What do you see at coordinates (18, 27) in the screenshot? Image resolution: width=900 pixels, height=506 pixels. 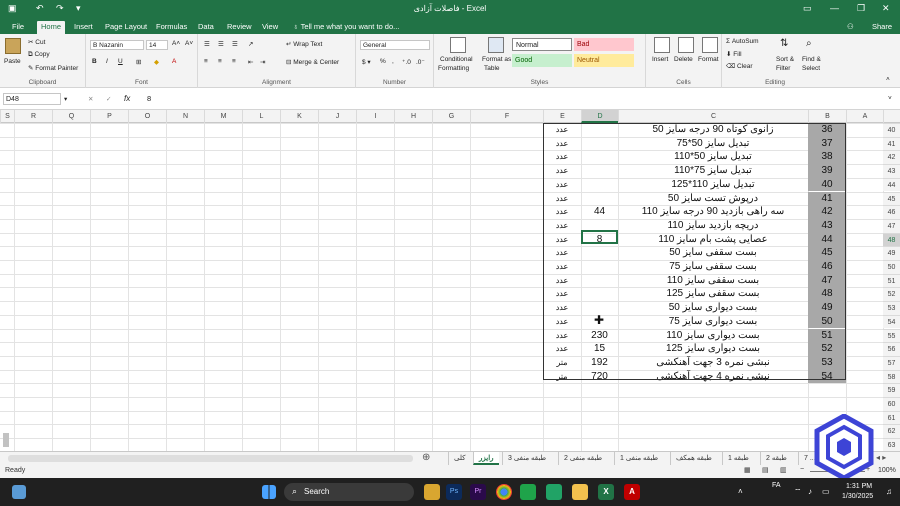 I see `tab-file: File` at bounding box center [18, 27].